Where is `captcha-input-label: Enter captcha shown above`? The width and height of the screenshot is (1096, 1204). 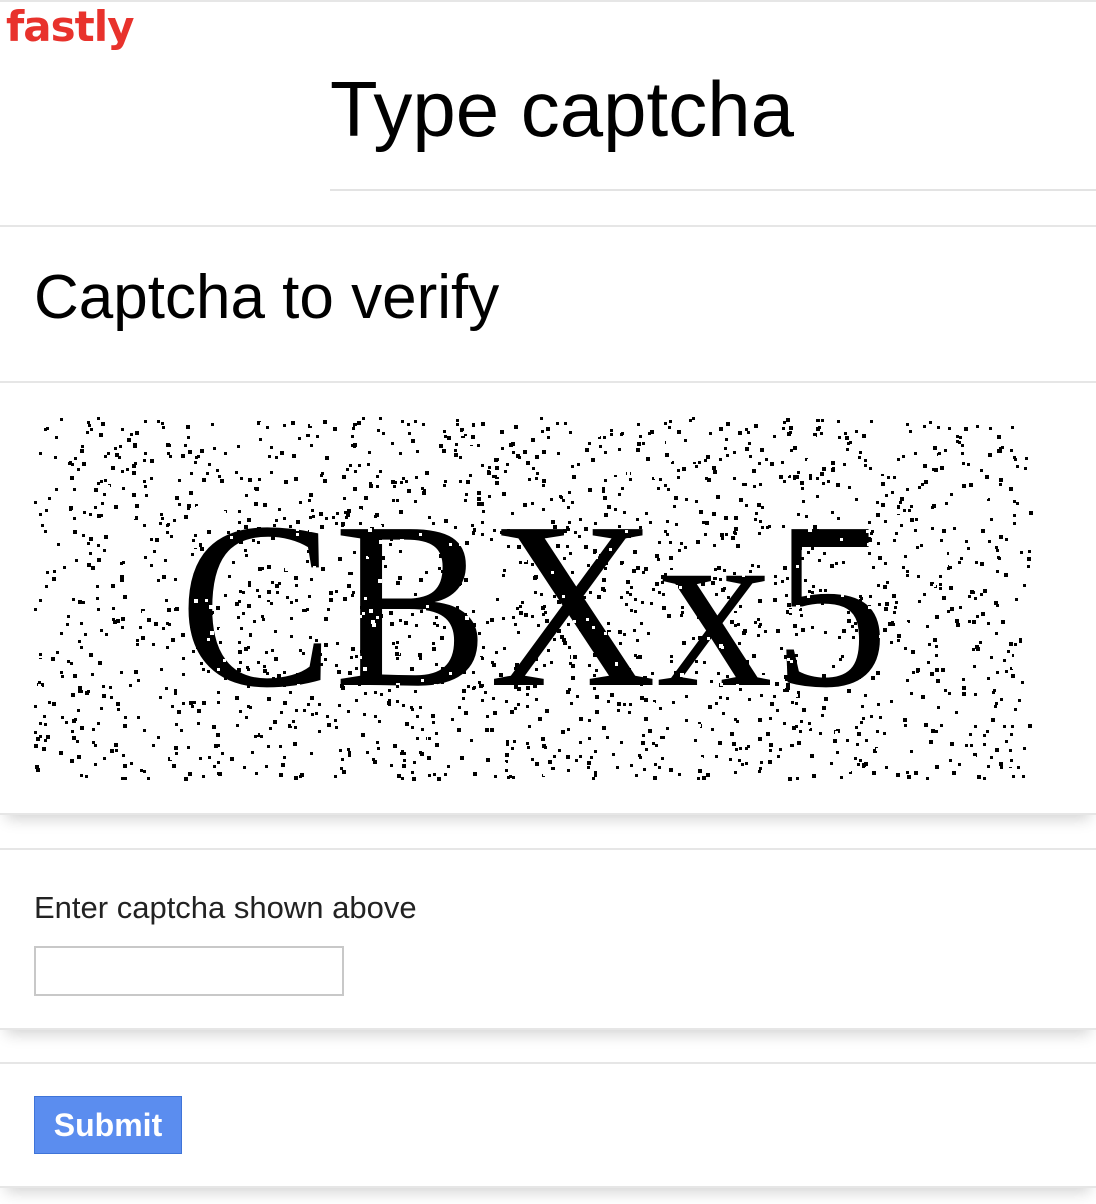 captcha-input-label: Enter captcha shown above is located at coordinates (225, 907).